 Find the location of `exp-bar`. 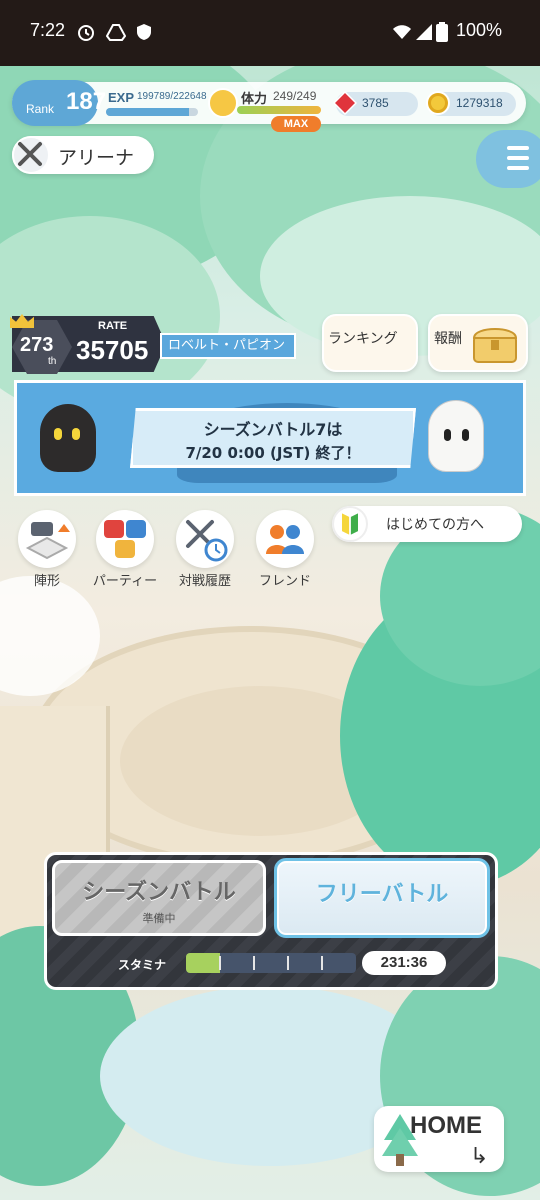

exp-bar is located at coordinates (152, 112).